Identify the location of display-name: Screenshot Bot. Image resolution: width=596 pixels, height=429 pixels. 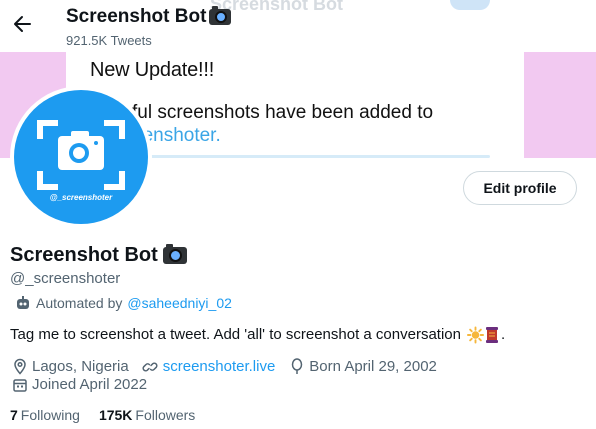
(98, 255).